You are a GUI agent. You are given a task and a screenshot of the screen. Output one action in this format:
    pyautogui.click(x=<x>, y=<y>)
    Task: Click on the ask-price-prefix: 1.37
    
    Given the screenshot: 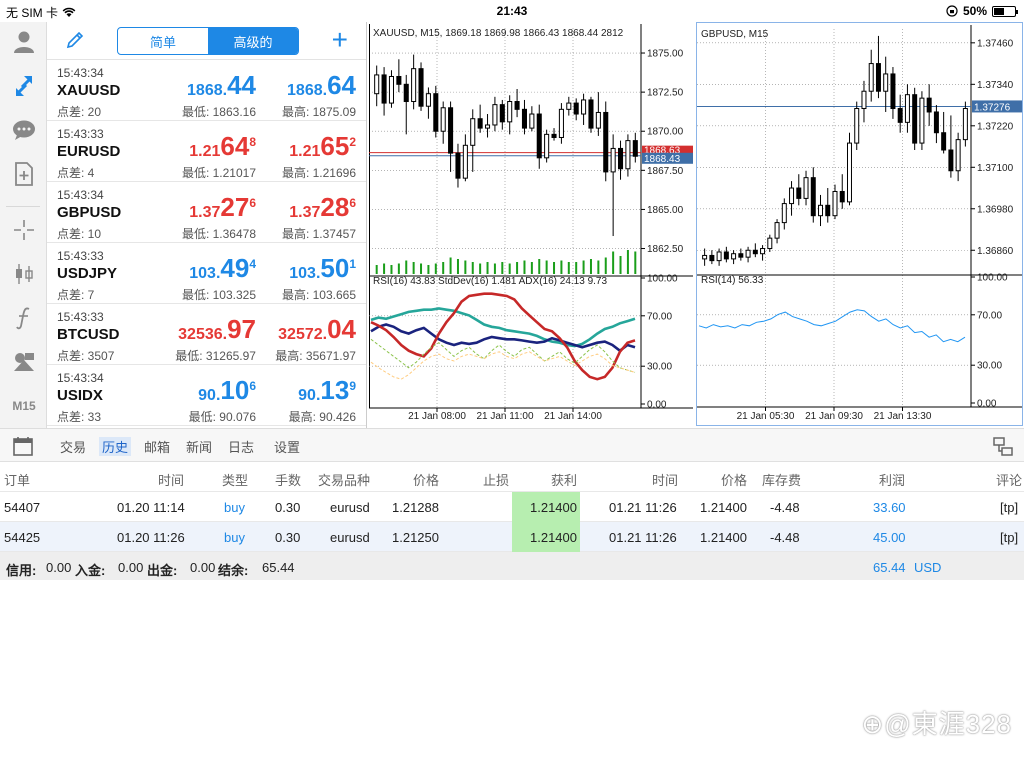 What is the action you would take?
    pyautogui.click(x=305, y=212)
    